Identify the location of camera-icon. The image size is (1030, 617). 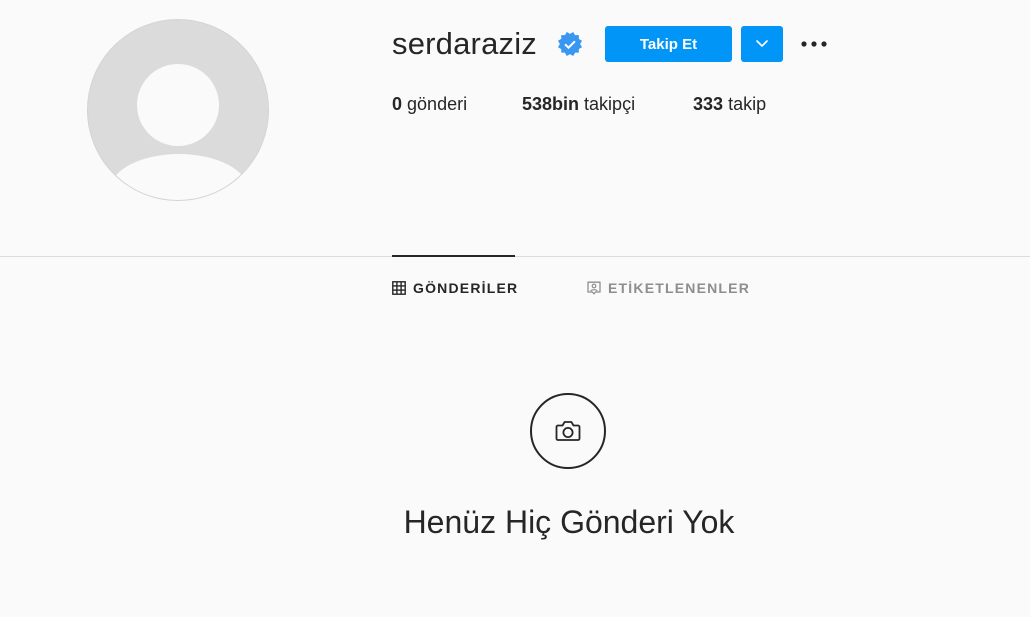
(568, 431).